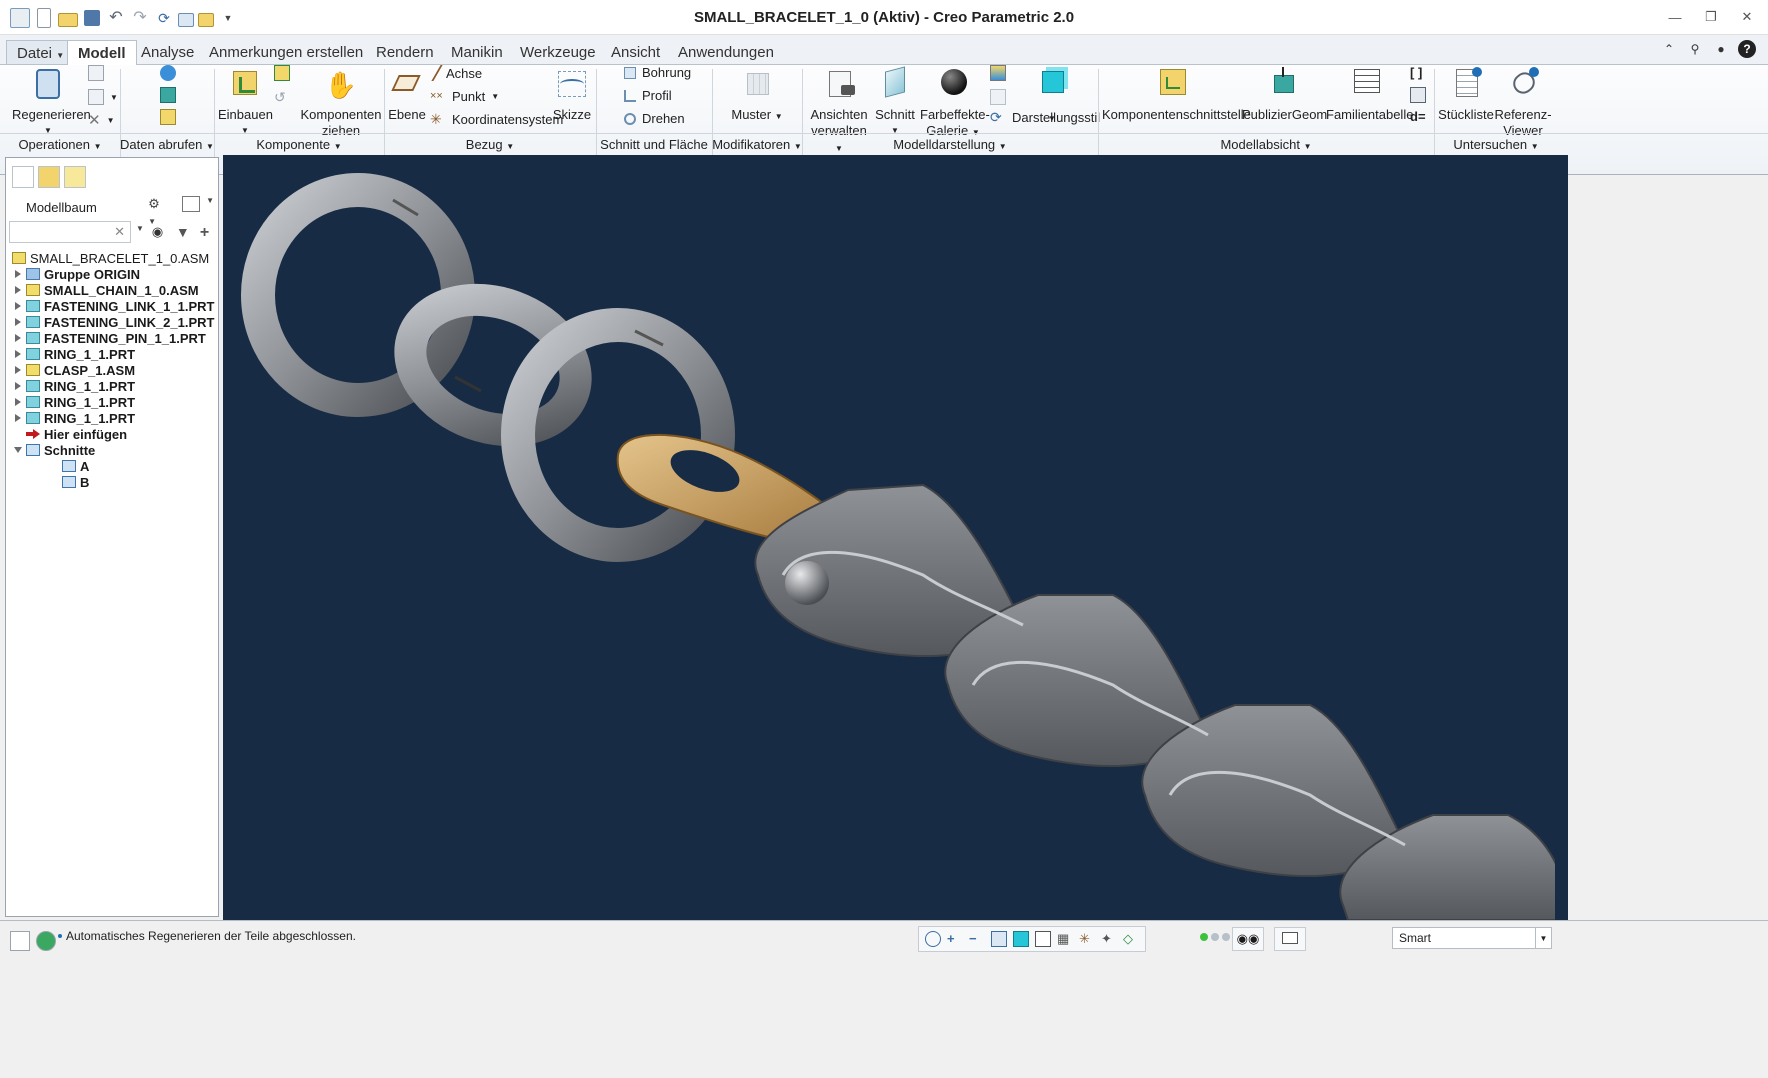 The image size is (1768, 1078). What do you see at coordinates (895, 102) in the screenshot?
I see `section-button: Schnitt ▼` at bounding box center [895, 102].